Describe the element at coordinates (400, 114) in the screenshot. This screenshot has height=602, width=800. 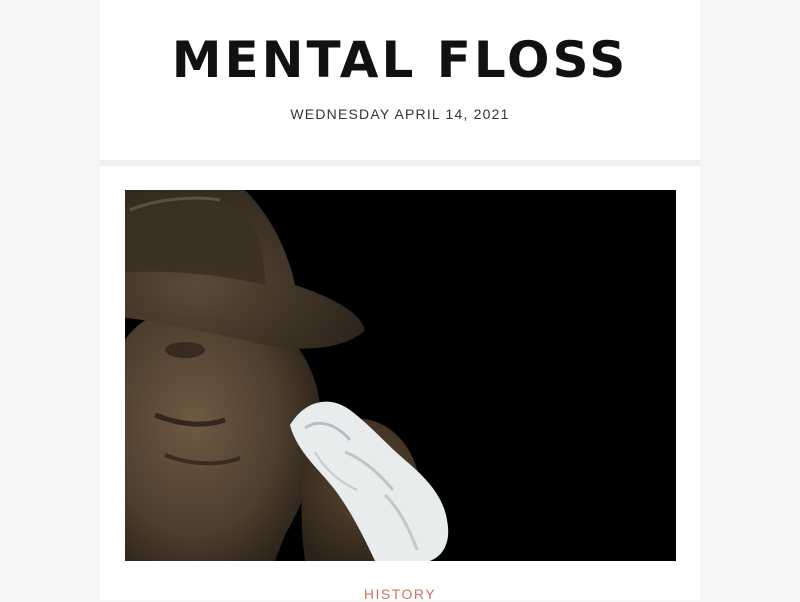
I see `issue-date: WEDNESDAY APRIL 14, 2021` at that location.